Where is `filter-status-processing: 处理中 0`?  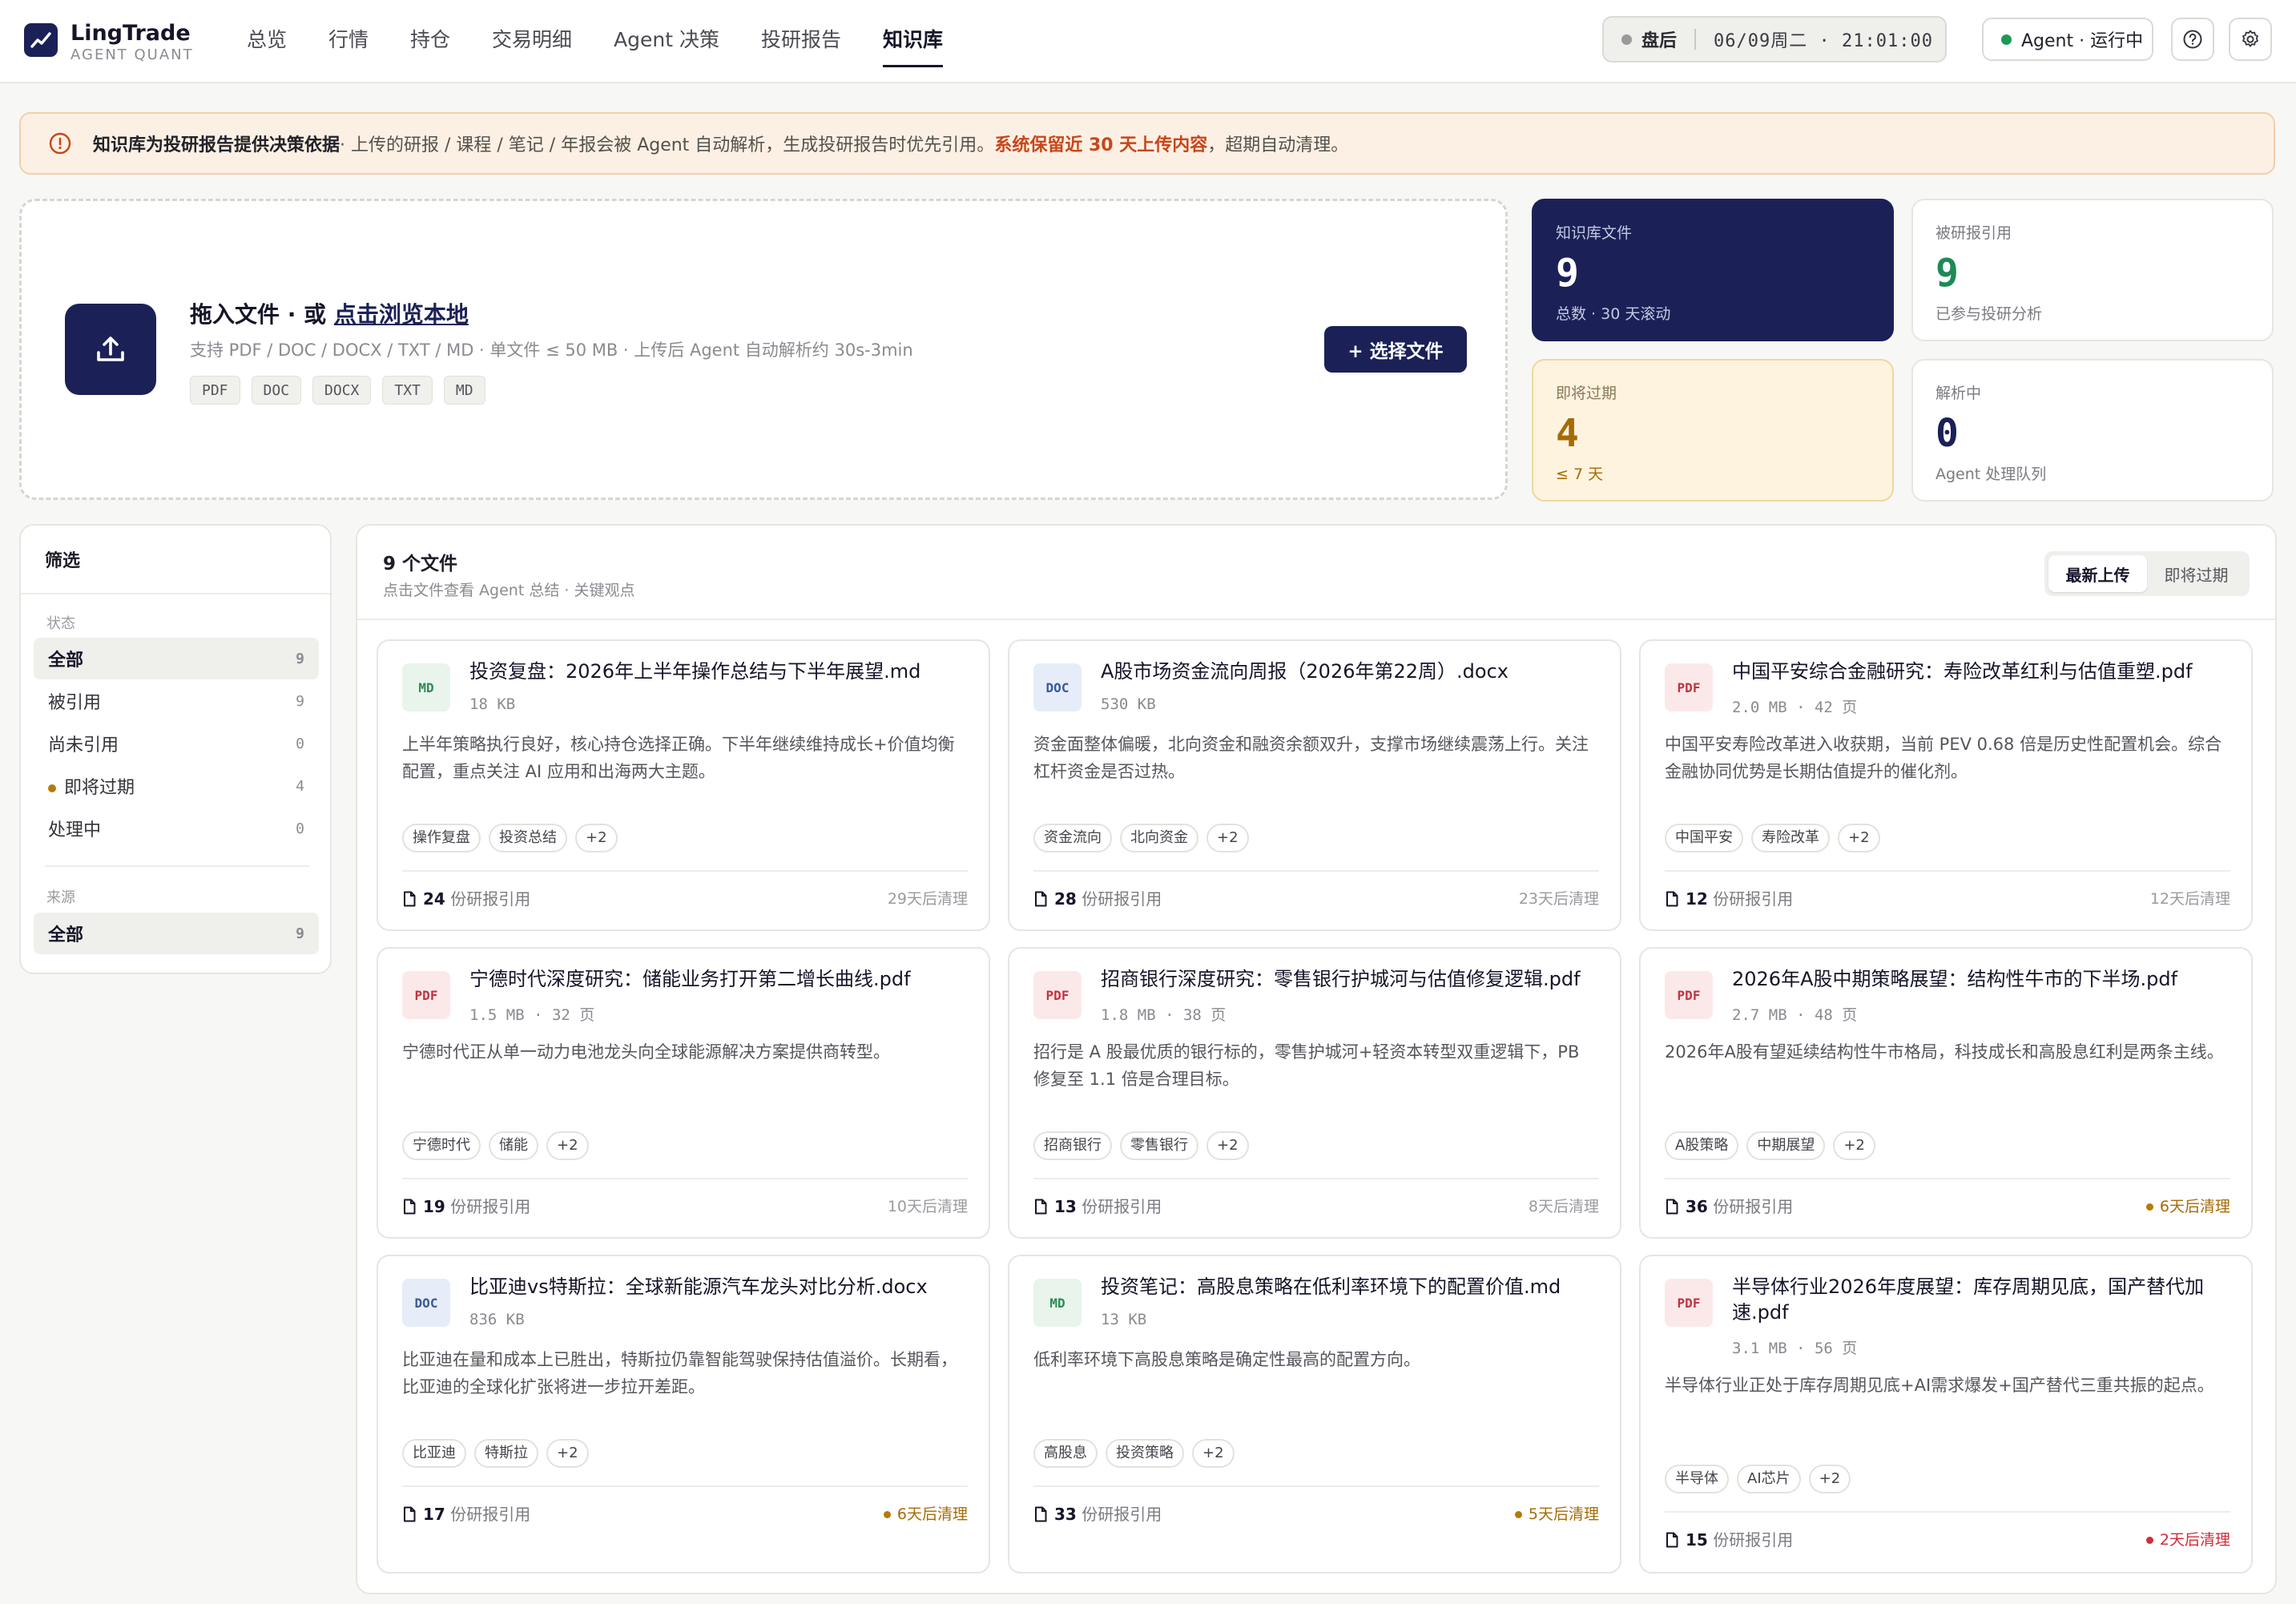 filter-status-processing: 处理中 0 is located at coordinates (176, 828).